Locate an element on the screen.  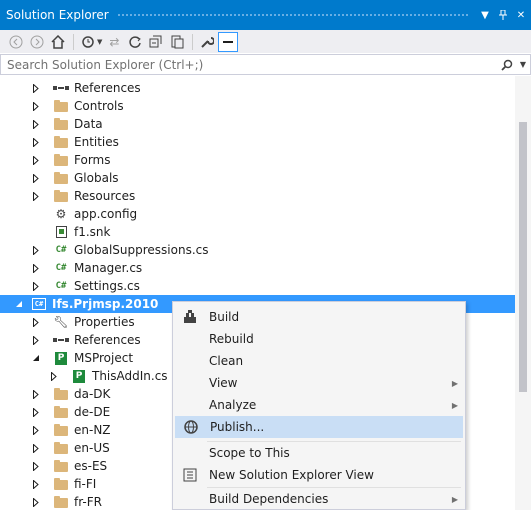
tree-item-label: da-DK is located at coordinates (92, 394).